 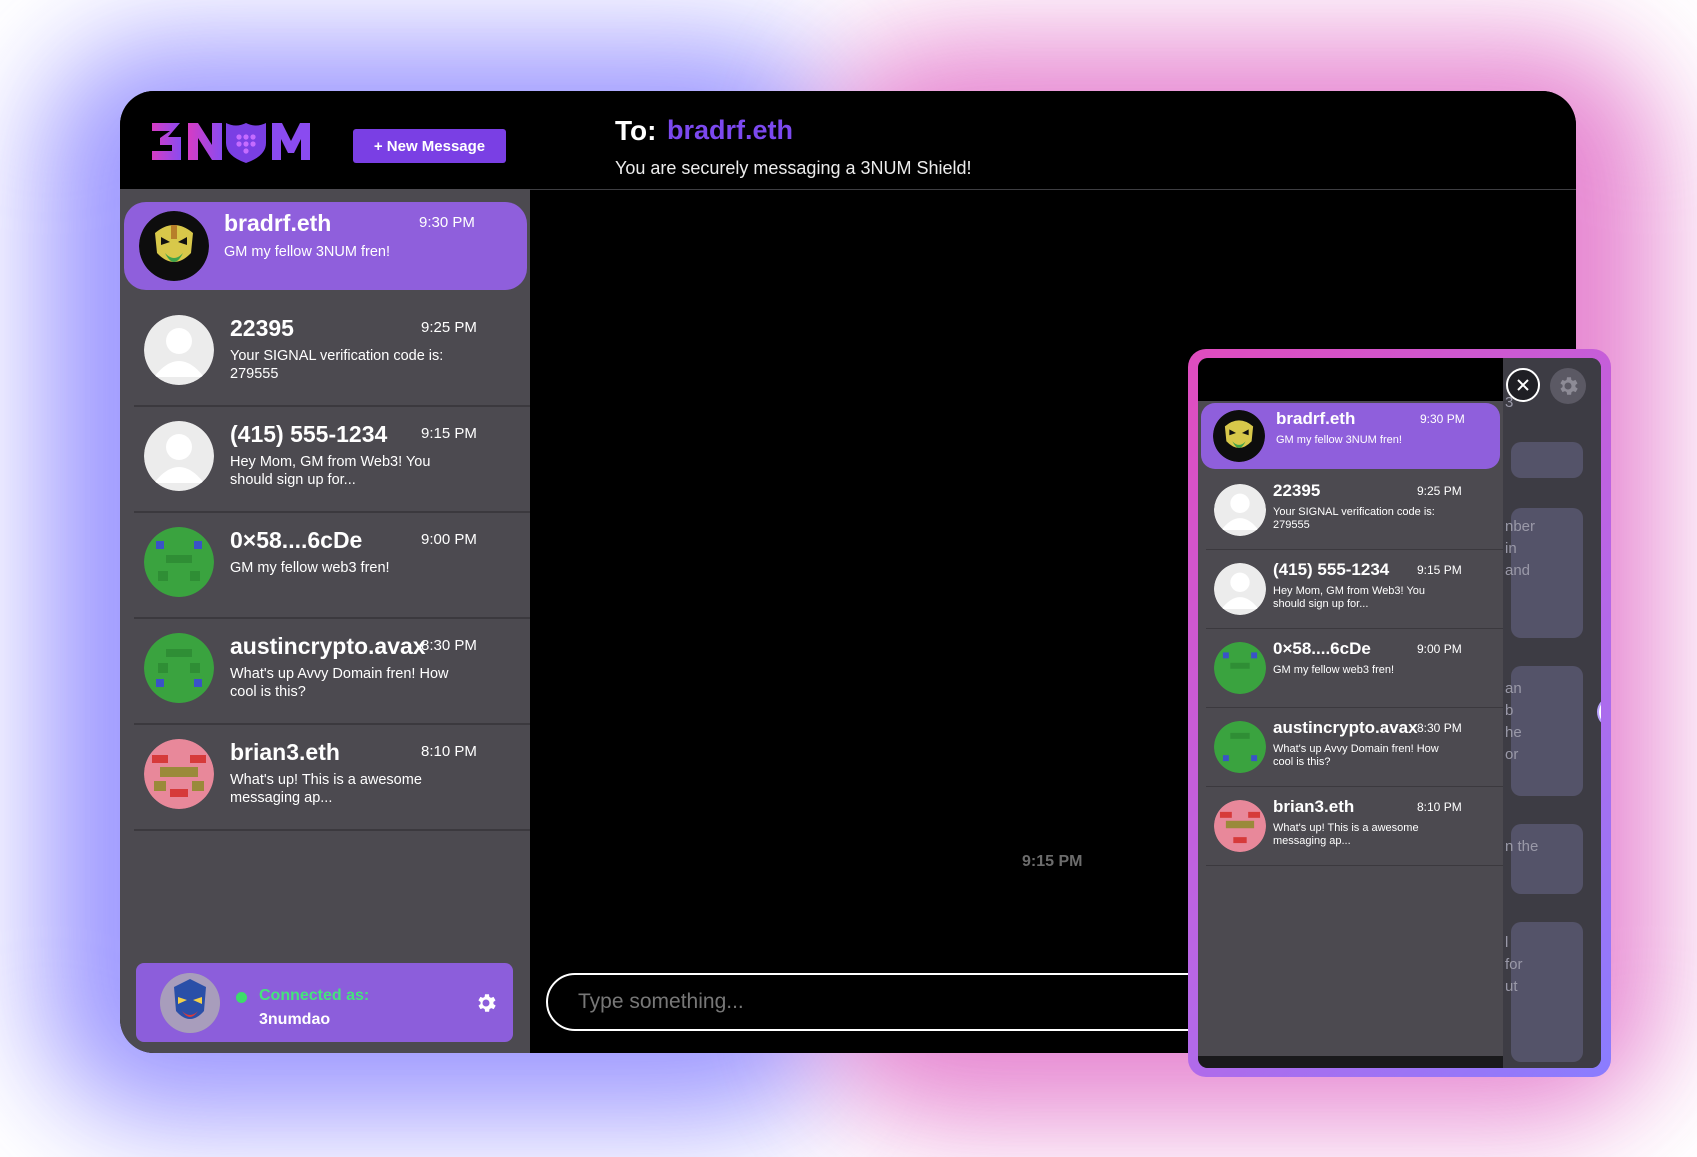 I want to click on connected-username: 3numdao, so click(x=295, y=1019).